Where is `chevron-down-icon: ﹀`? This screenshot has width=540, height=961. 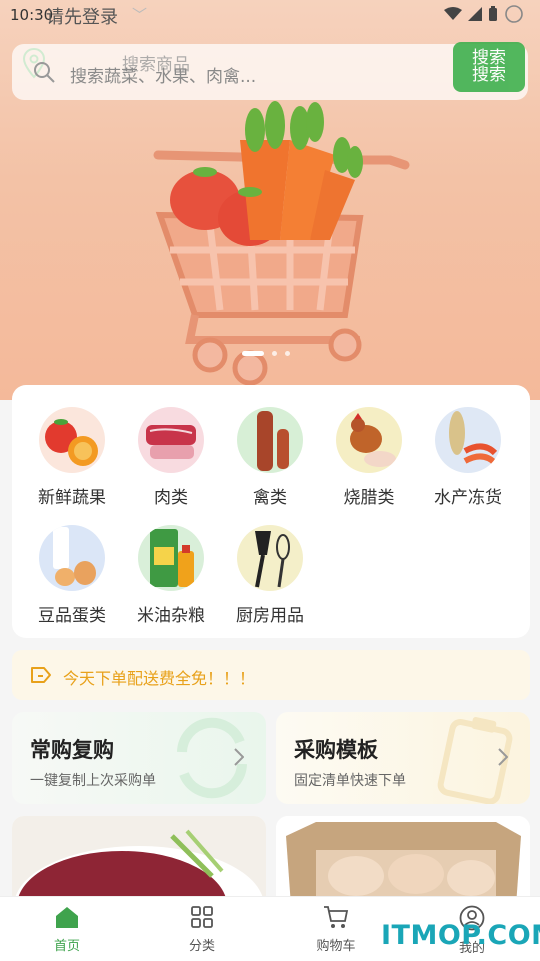 chevron-down-icon: ﹀ is located at coordinates (139, 14).